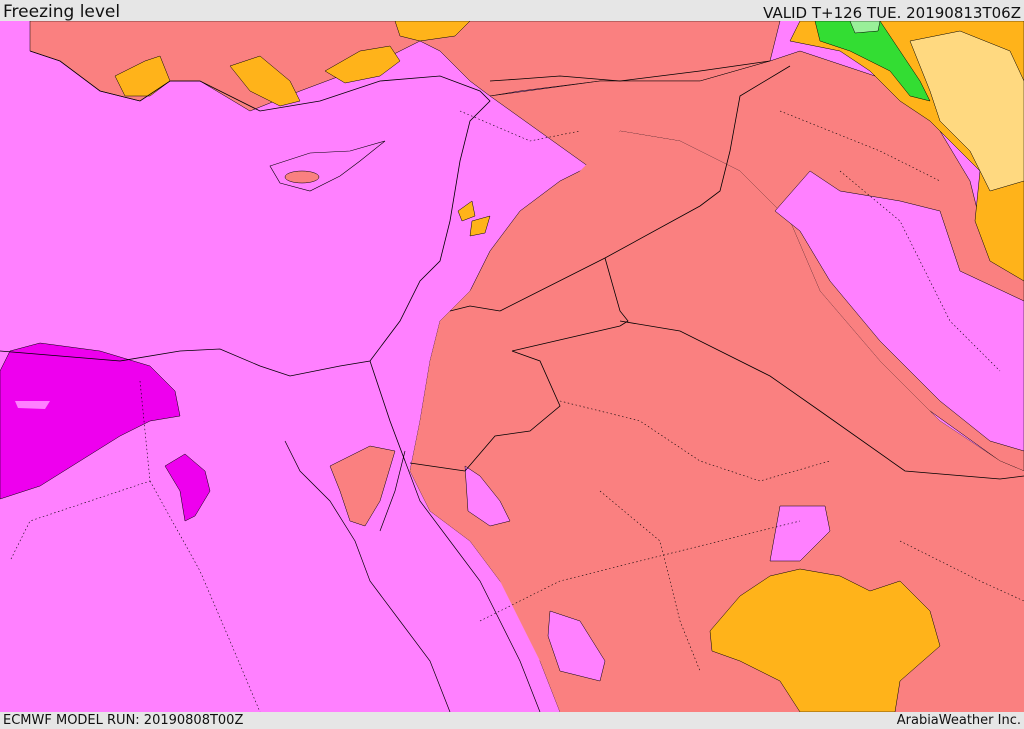 The image size is (1024, 729). Describe the element at coordinates (62, 12) in the screenshot. I see `map-title: Freezing level` at that location.